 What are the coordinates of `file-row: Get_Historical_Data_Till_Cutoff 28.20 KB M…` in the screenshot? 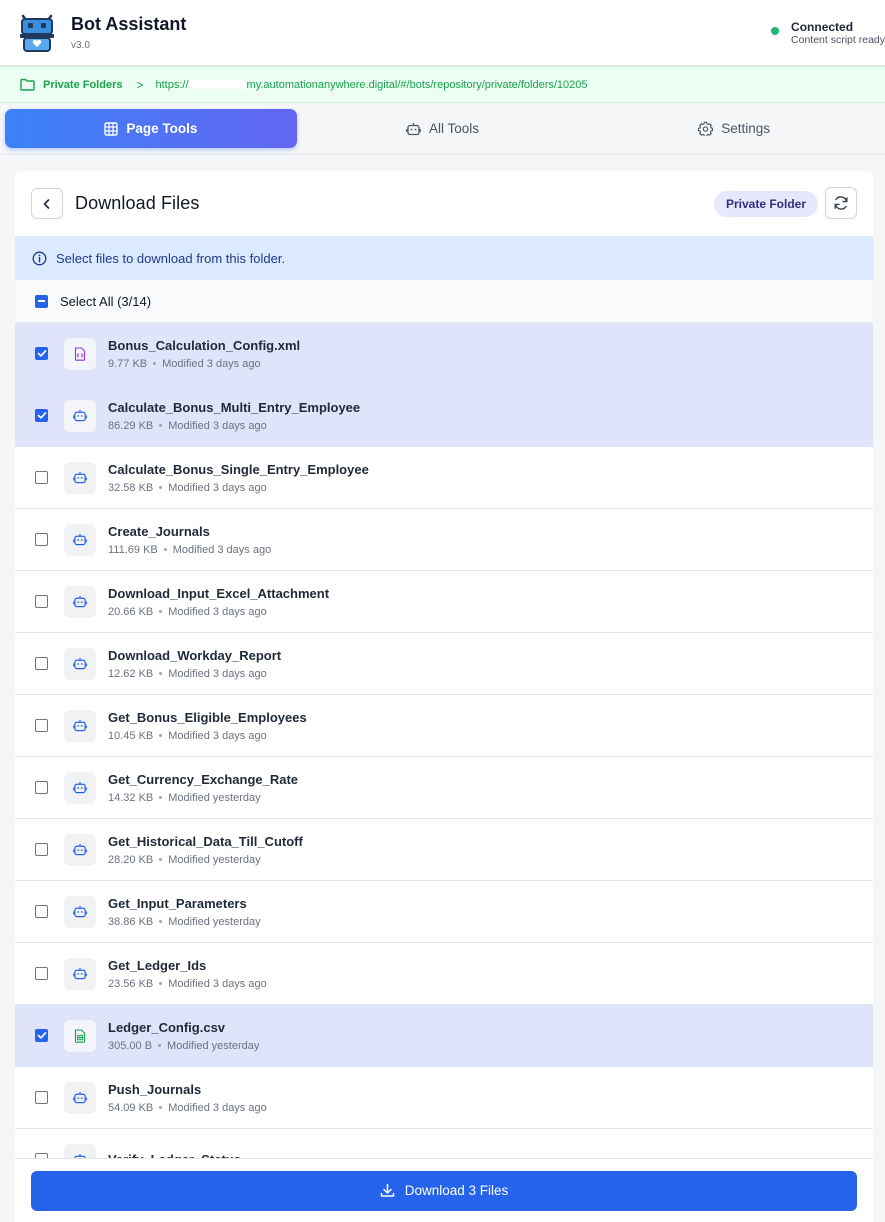 It's located at (444, 850).